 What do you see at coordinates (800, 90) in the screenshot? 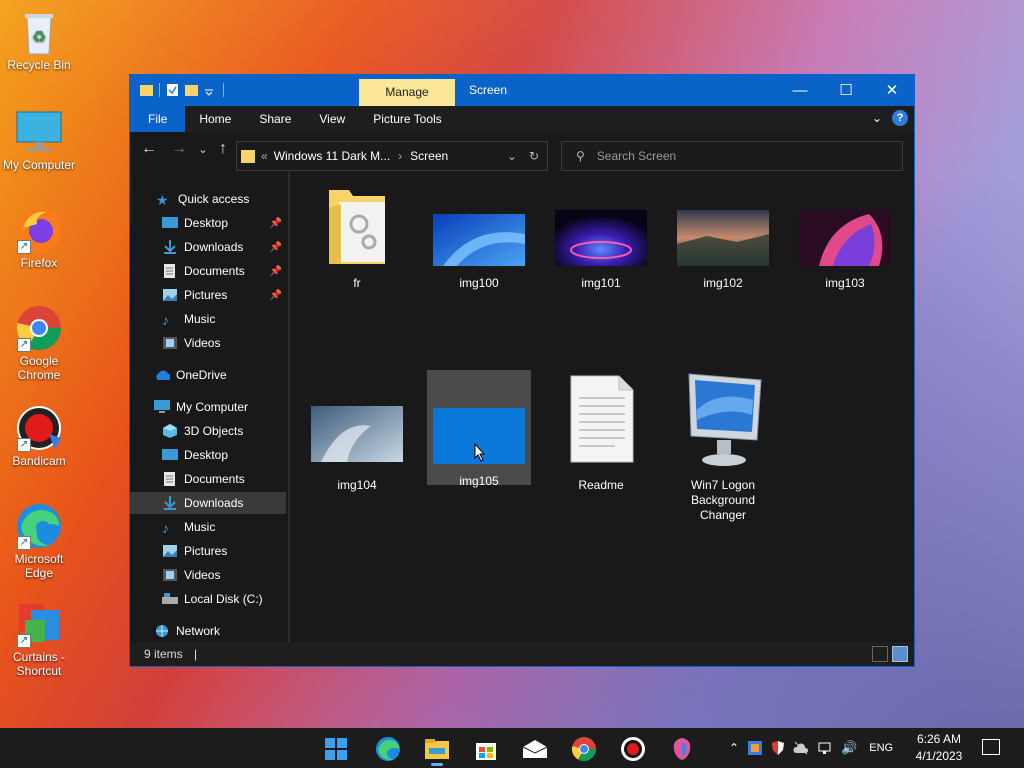
I see `minimize-button: —` at bounding box center [800, 90].